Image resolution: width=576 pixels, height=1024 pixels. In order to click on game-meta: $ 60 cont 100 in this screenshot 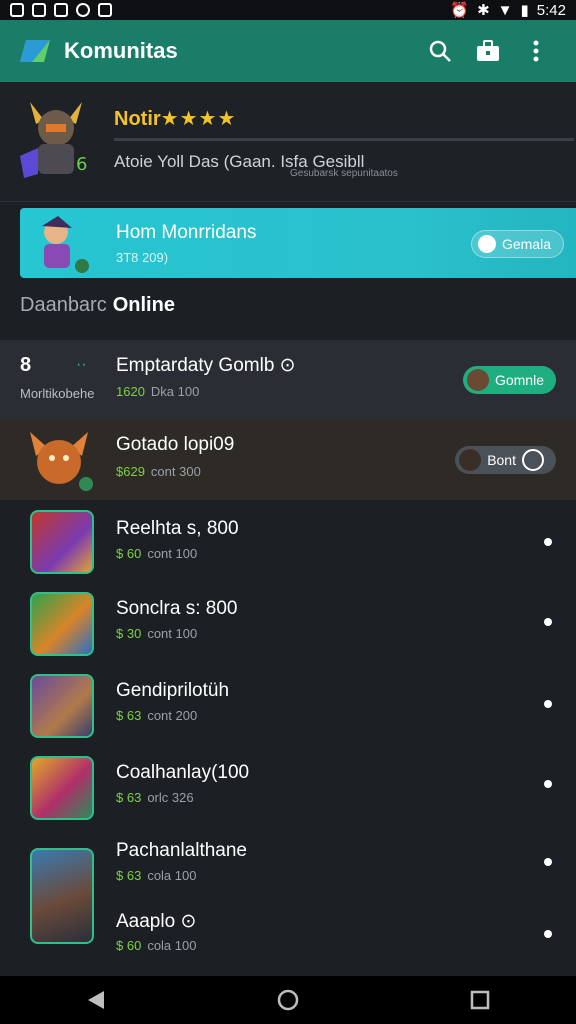, I will do `click(156, 553)`.